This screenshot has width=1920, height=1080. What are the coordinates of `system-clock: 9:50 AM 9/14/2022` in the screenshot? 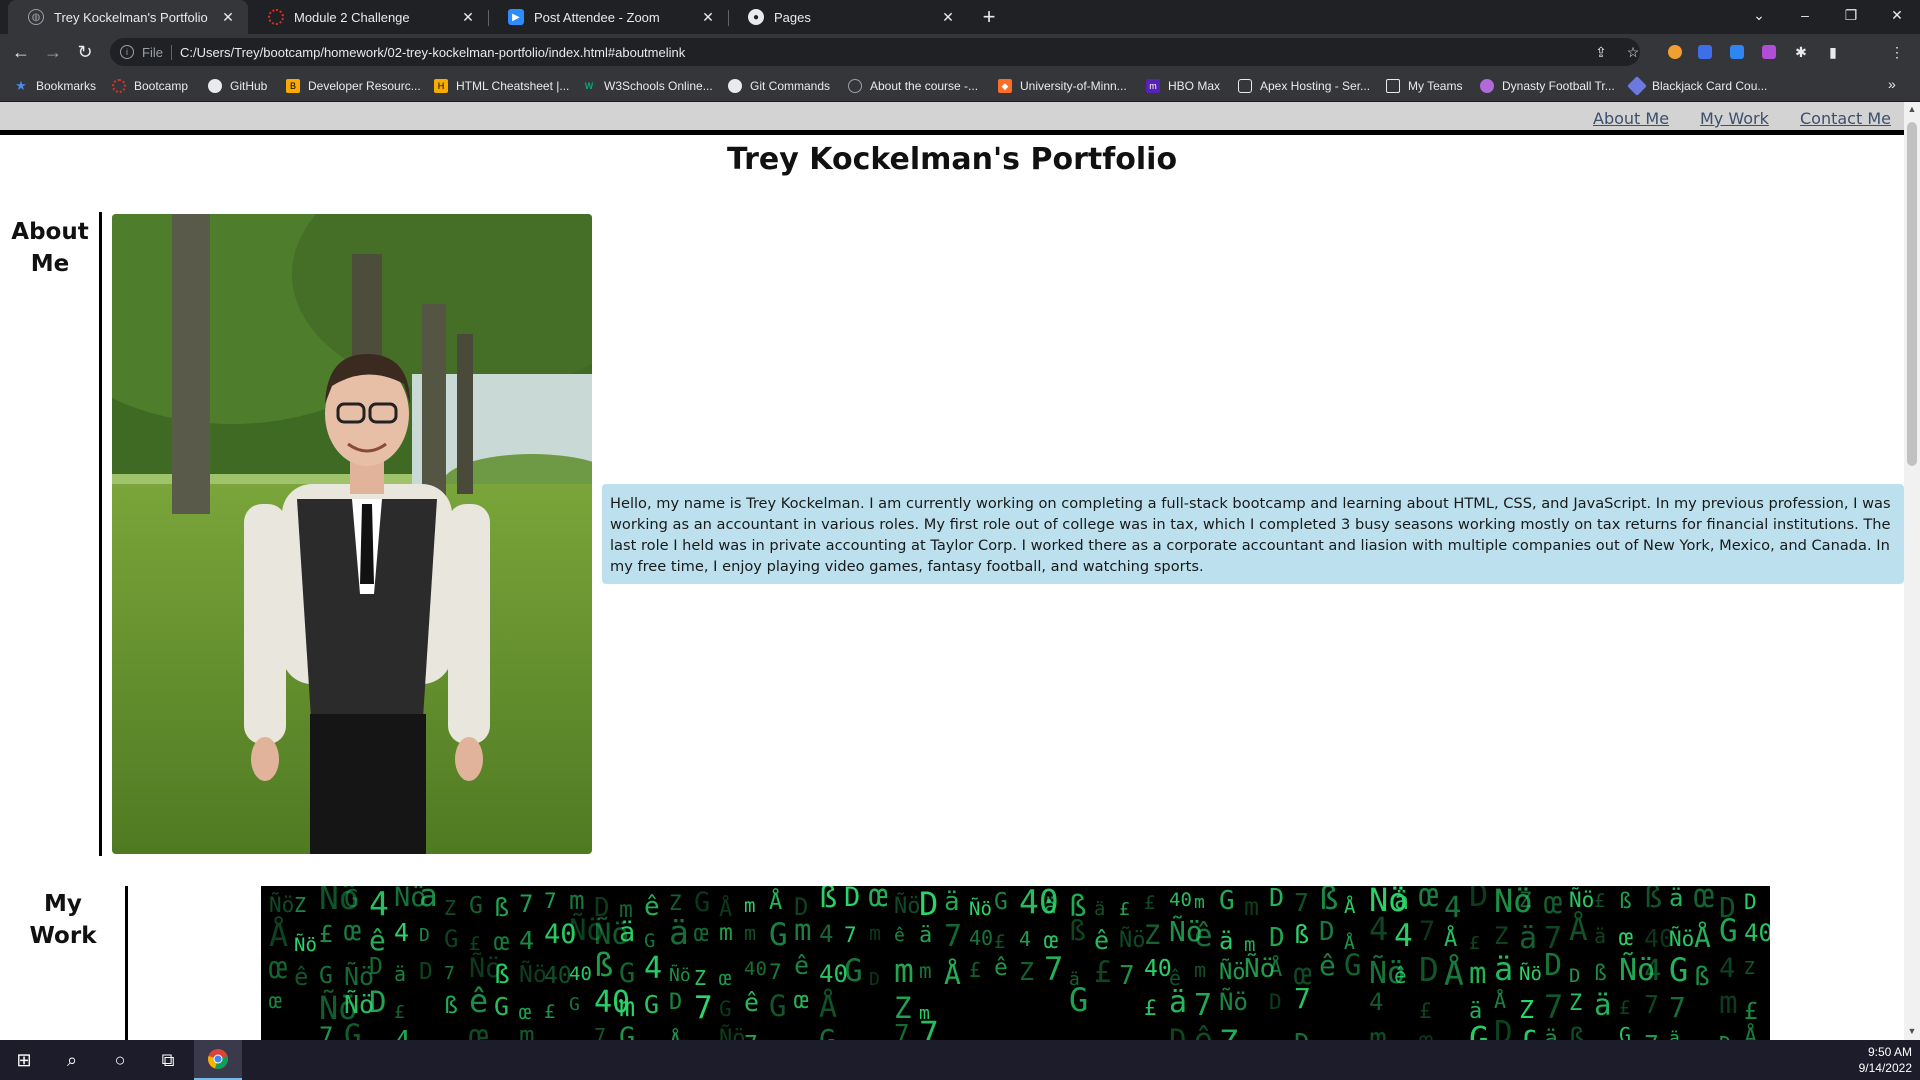 It's located at (1885, 1060).